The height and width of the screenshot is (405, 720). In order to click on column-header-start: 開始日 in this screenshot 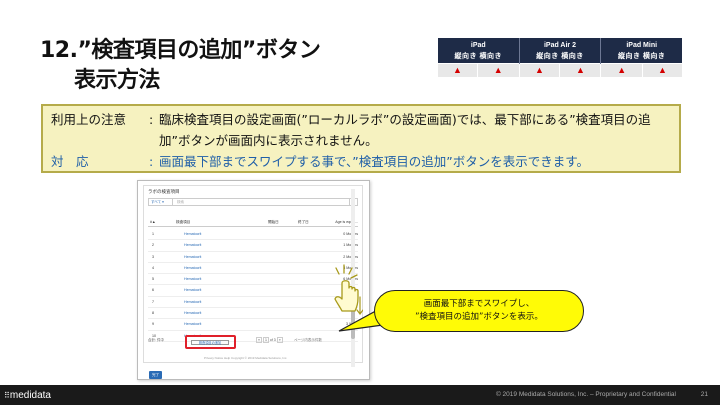, I will do `click(273, 222)`.